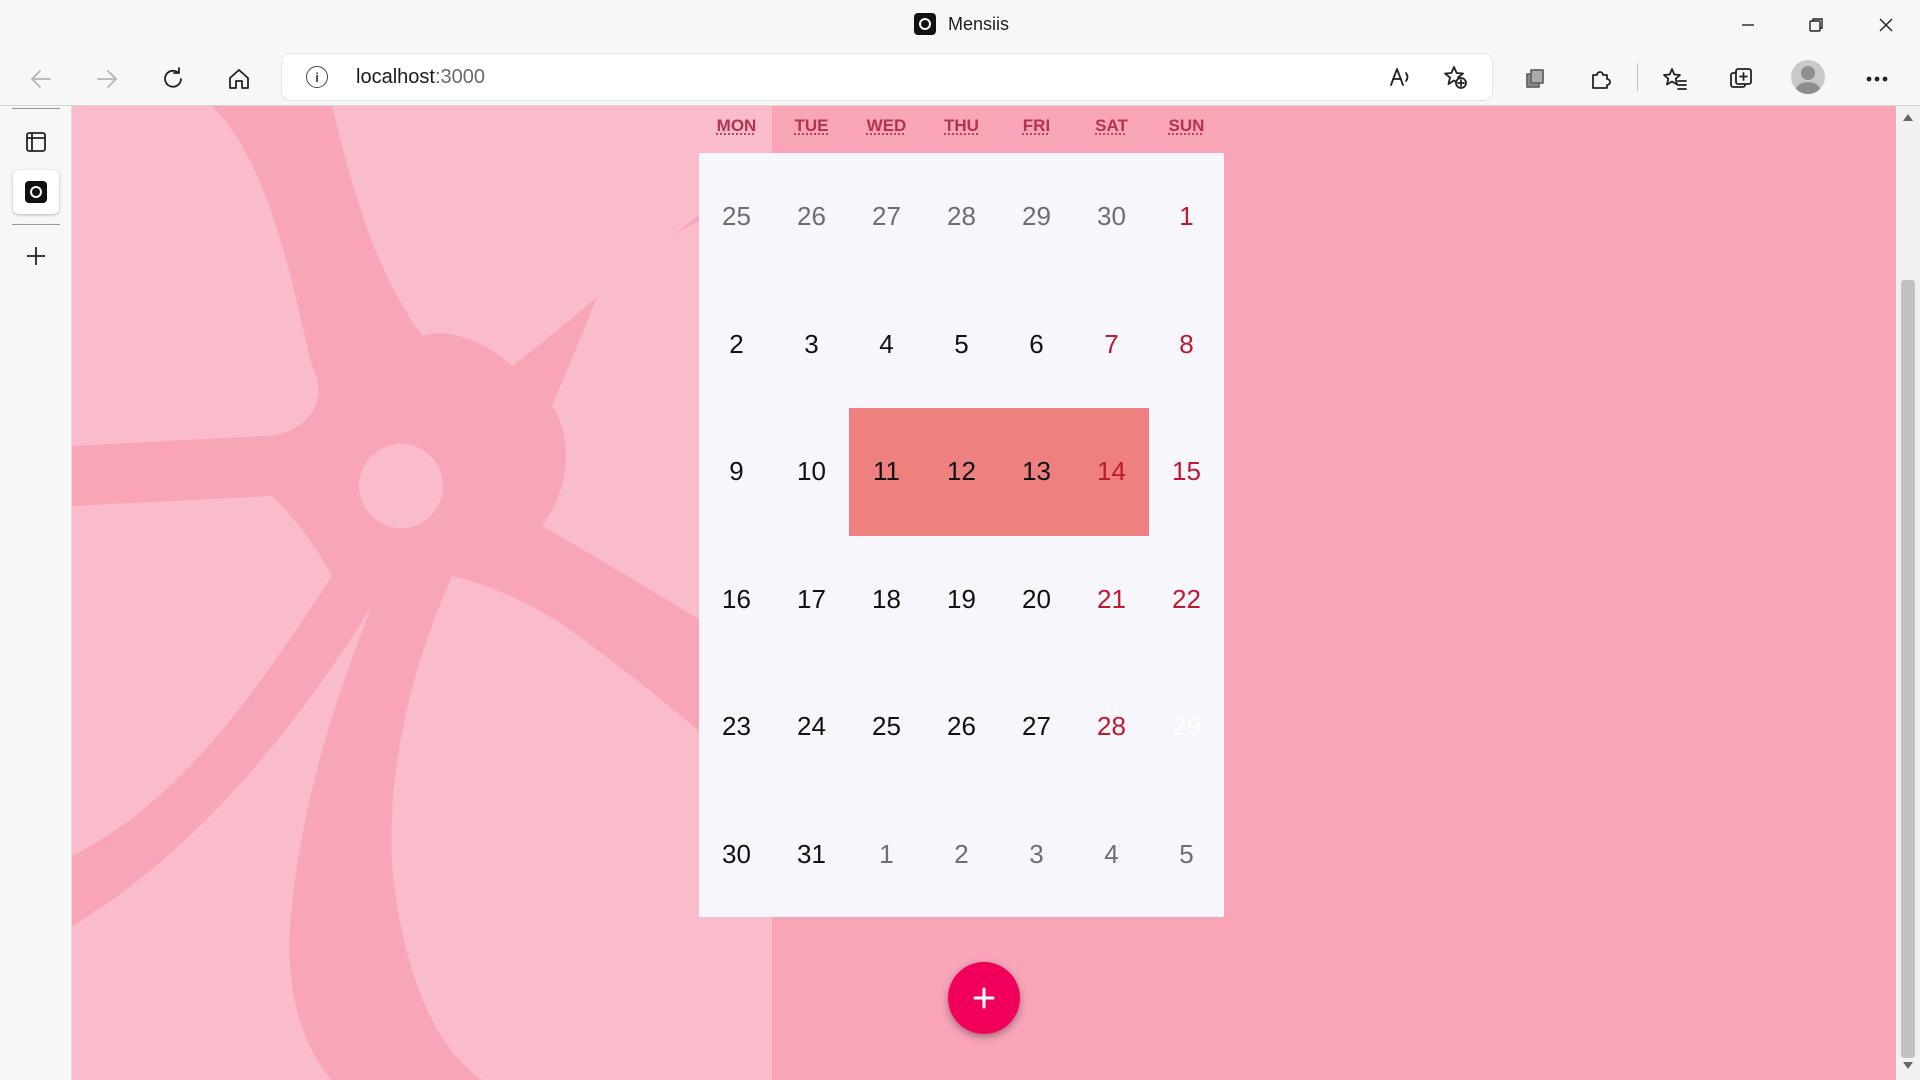  What do you see at coordinates (887, 77) in the screenshot?
I see `address-bar: i localhost:3000` at bounding box center [887, 77].